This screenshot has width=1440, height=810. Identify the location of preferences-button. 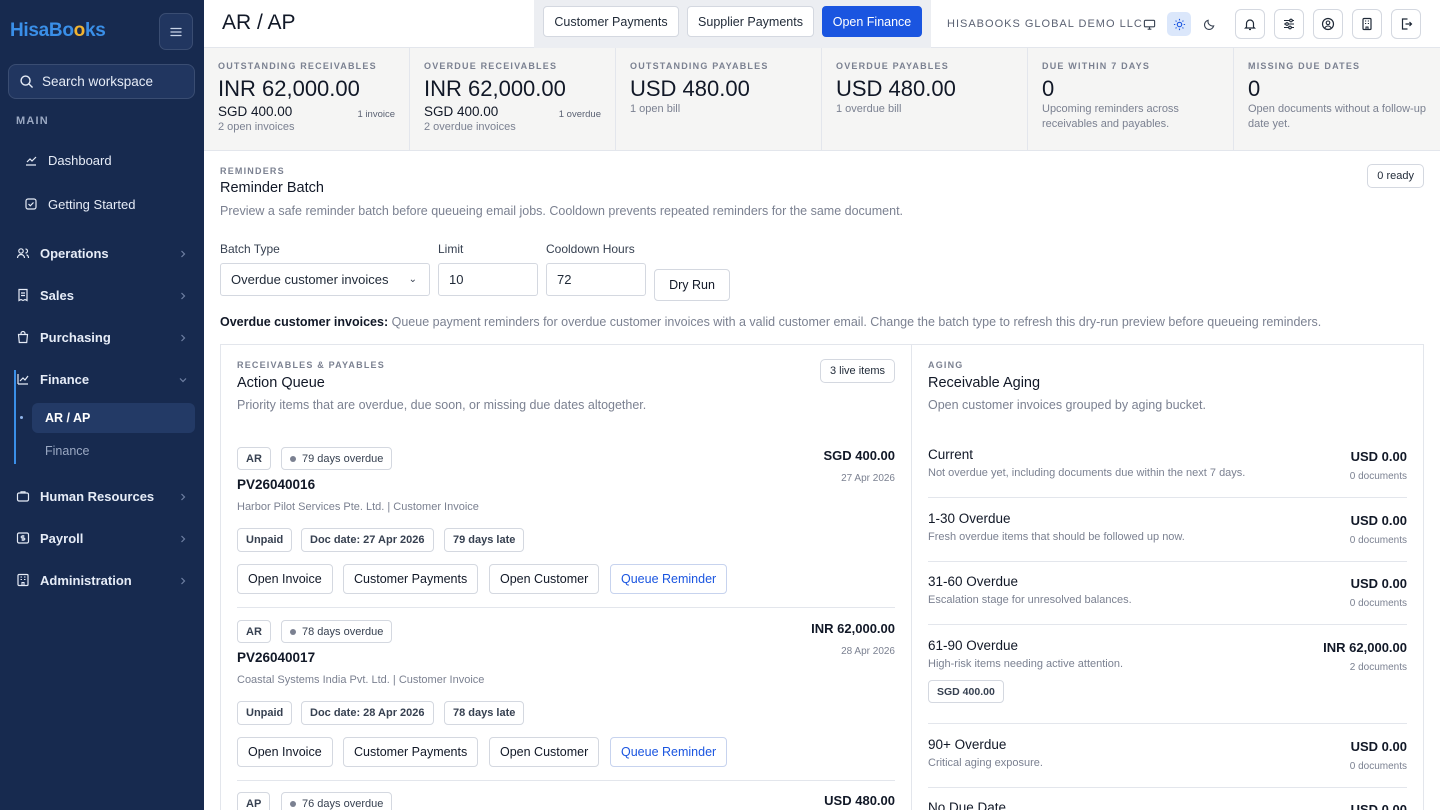
(1289, 24).